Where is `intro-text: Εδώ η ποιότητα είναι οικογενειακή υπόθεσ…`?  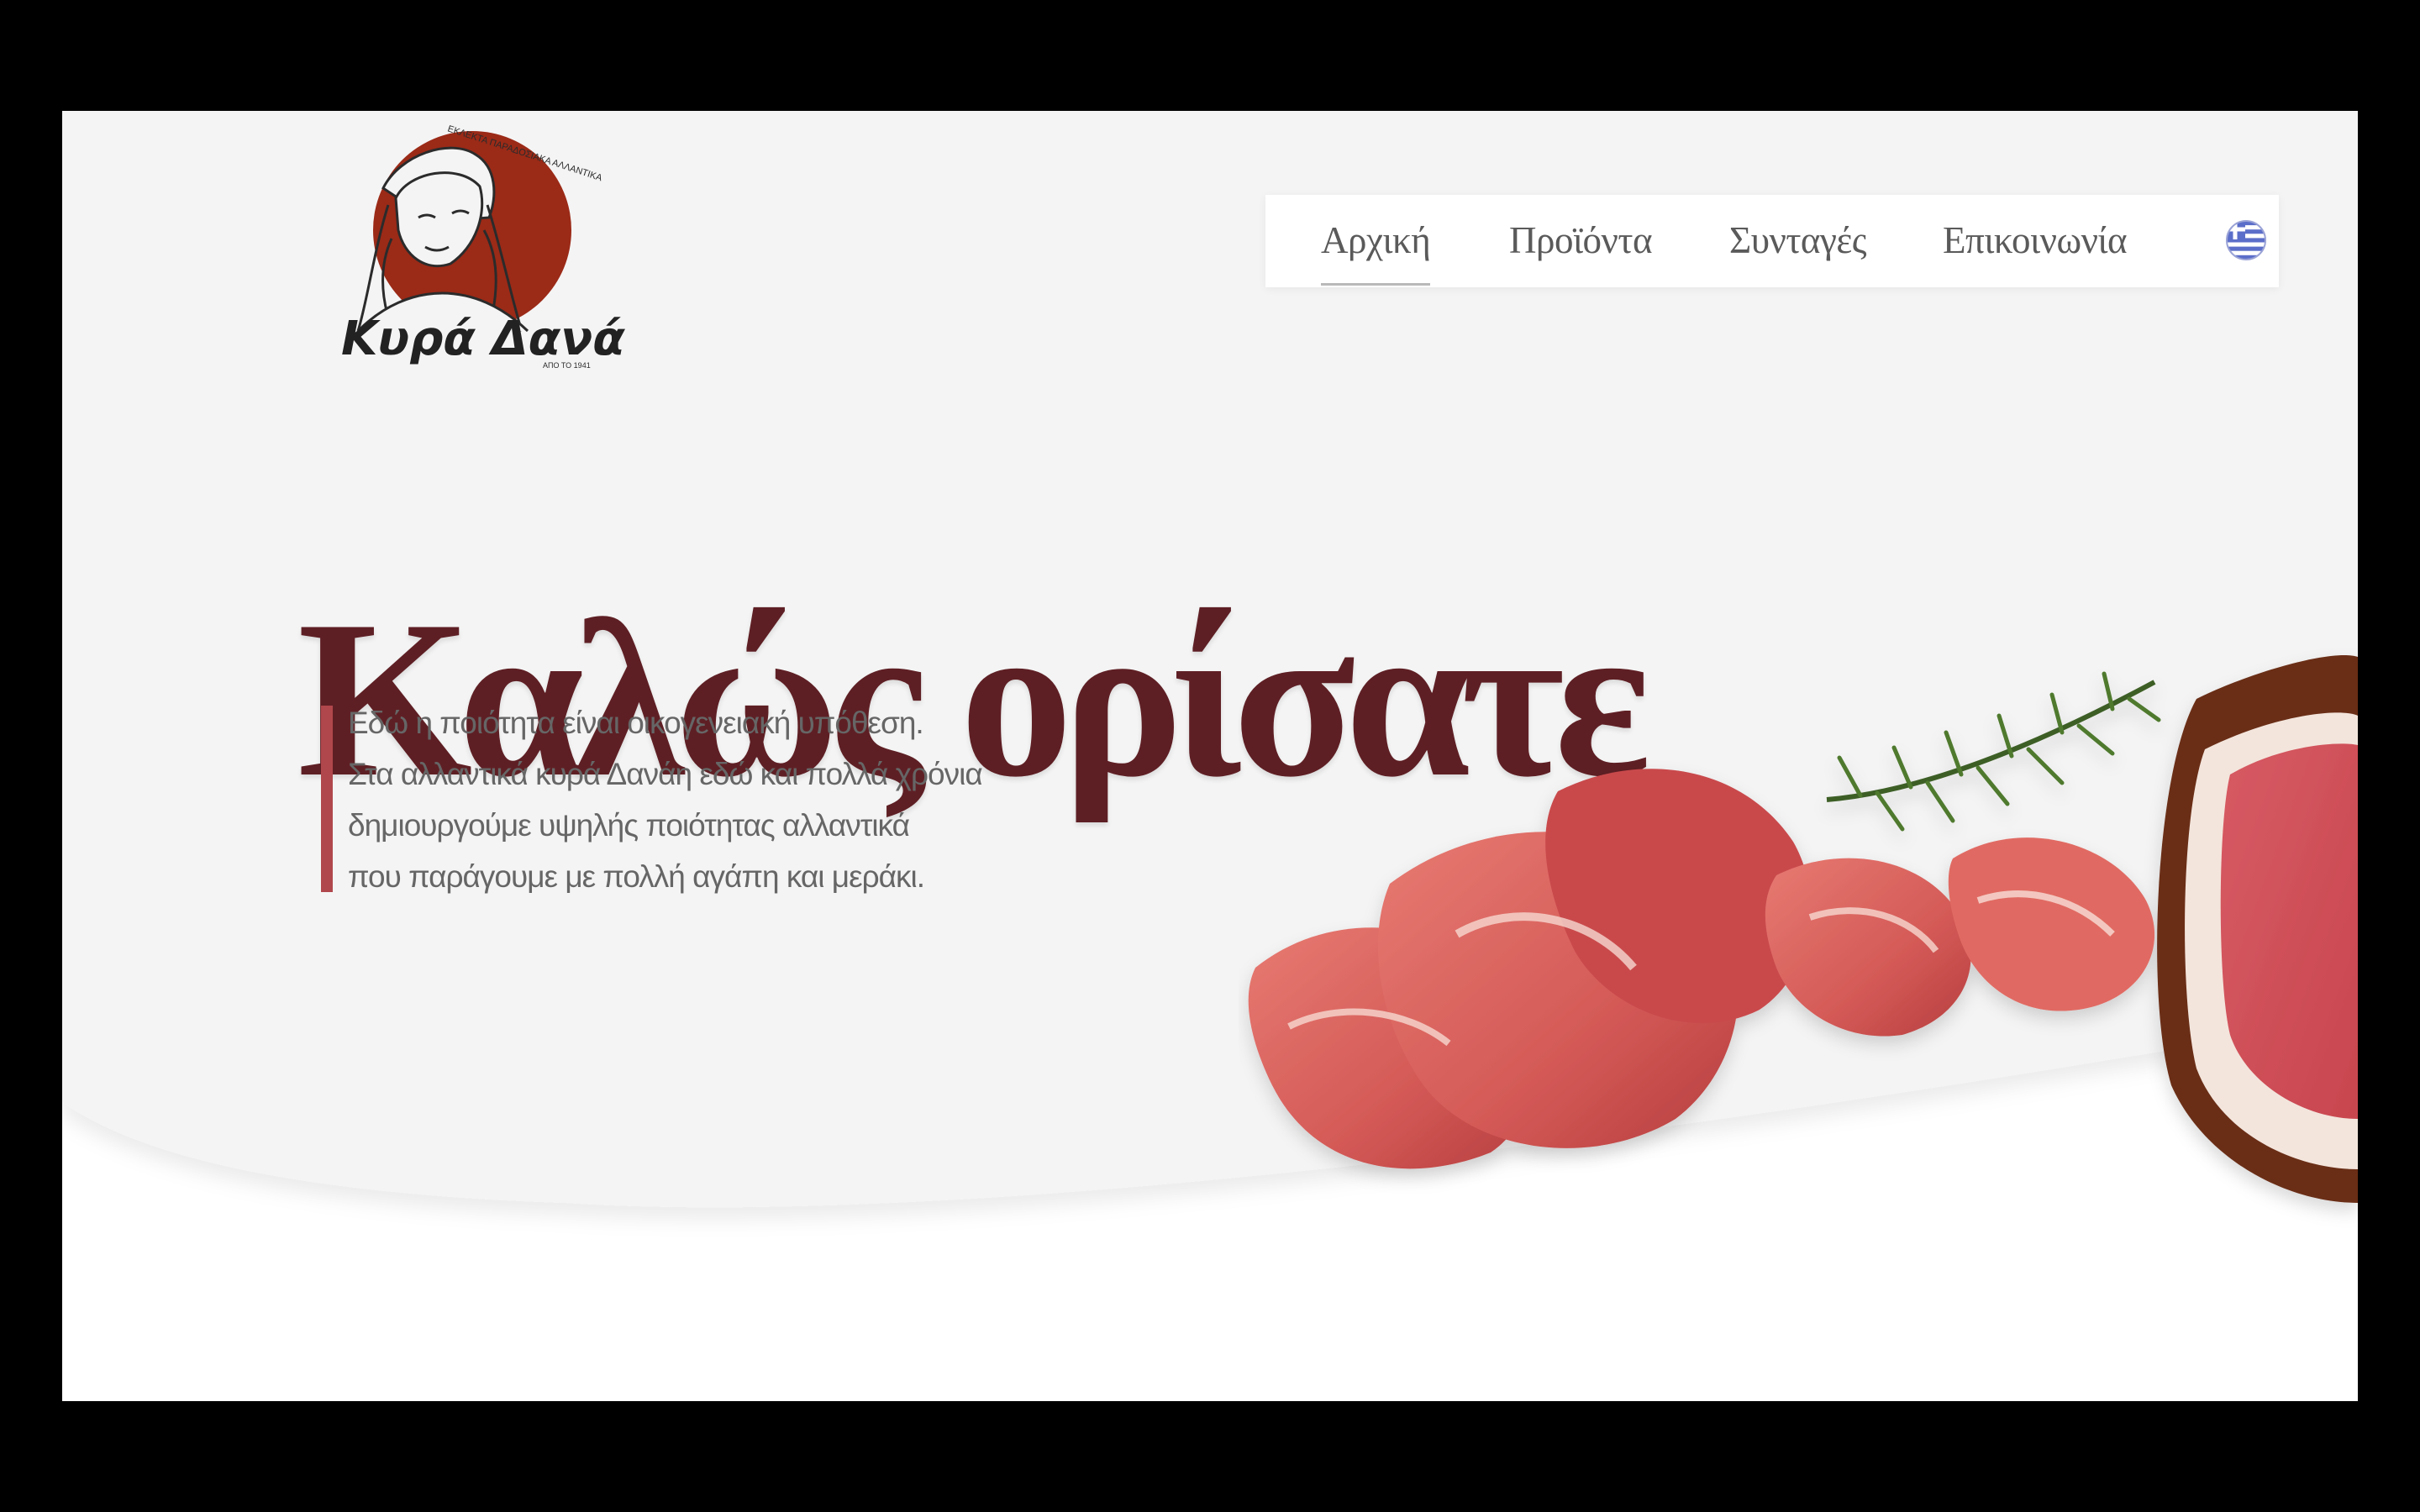 intro-text: Εδώ η ποιότητα είναι οικογενειακή υπόθεσ… is located at coordinates (726, 799).